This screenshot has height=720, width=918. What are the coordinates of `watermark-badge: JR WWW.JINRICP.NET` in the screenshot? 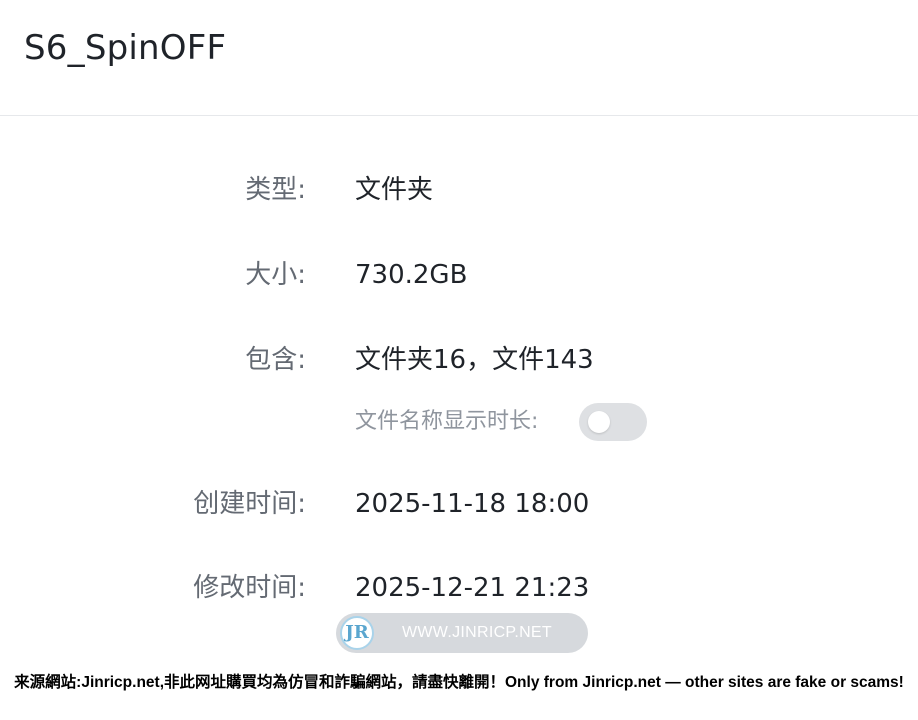 It's located at (462, 633).